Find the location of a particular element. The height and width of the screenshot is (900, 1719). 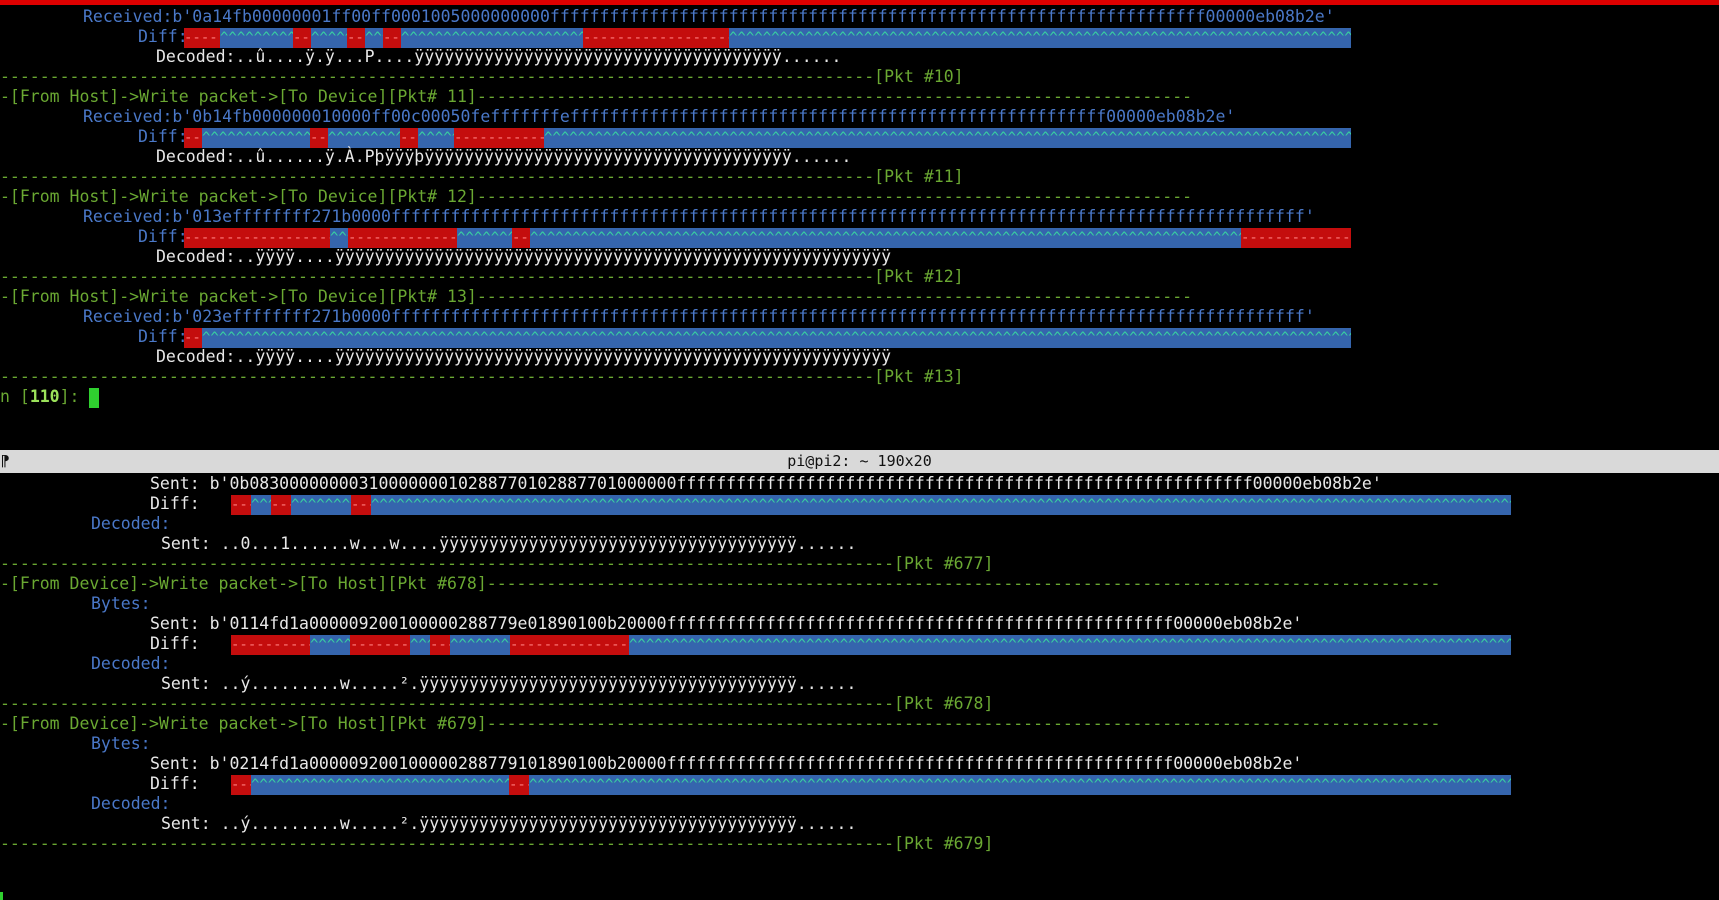

diff-changed-segment: -------------------- is located at coordinates (499, 138).